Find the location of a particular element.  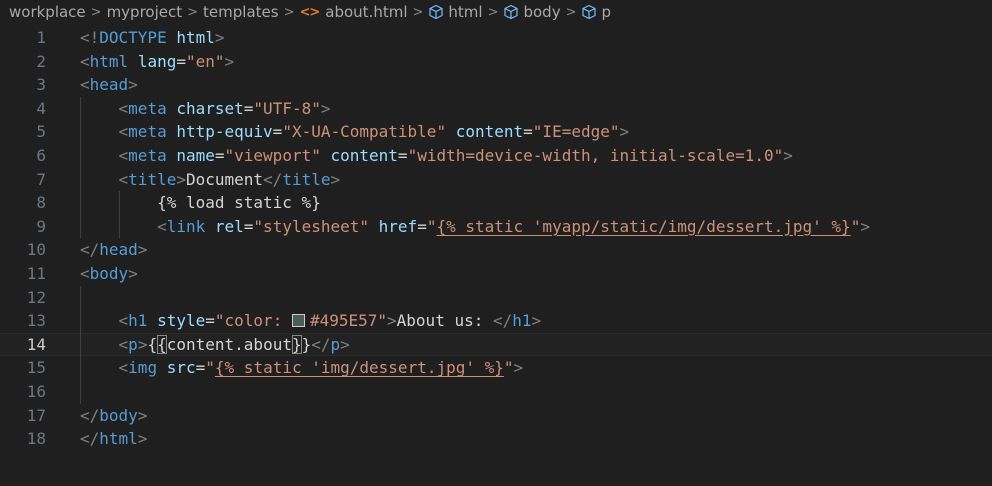

code-token: html is located at coordinates (109, 61).